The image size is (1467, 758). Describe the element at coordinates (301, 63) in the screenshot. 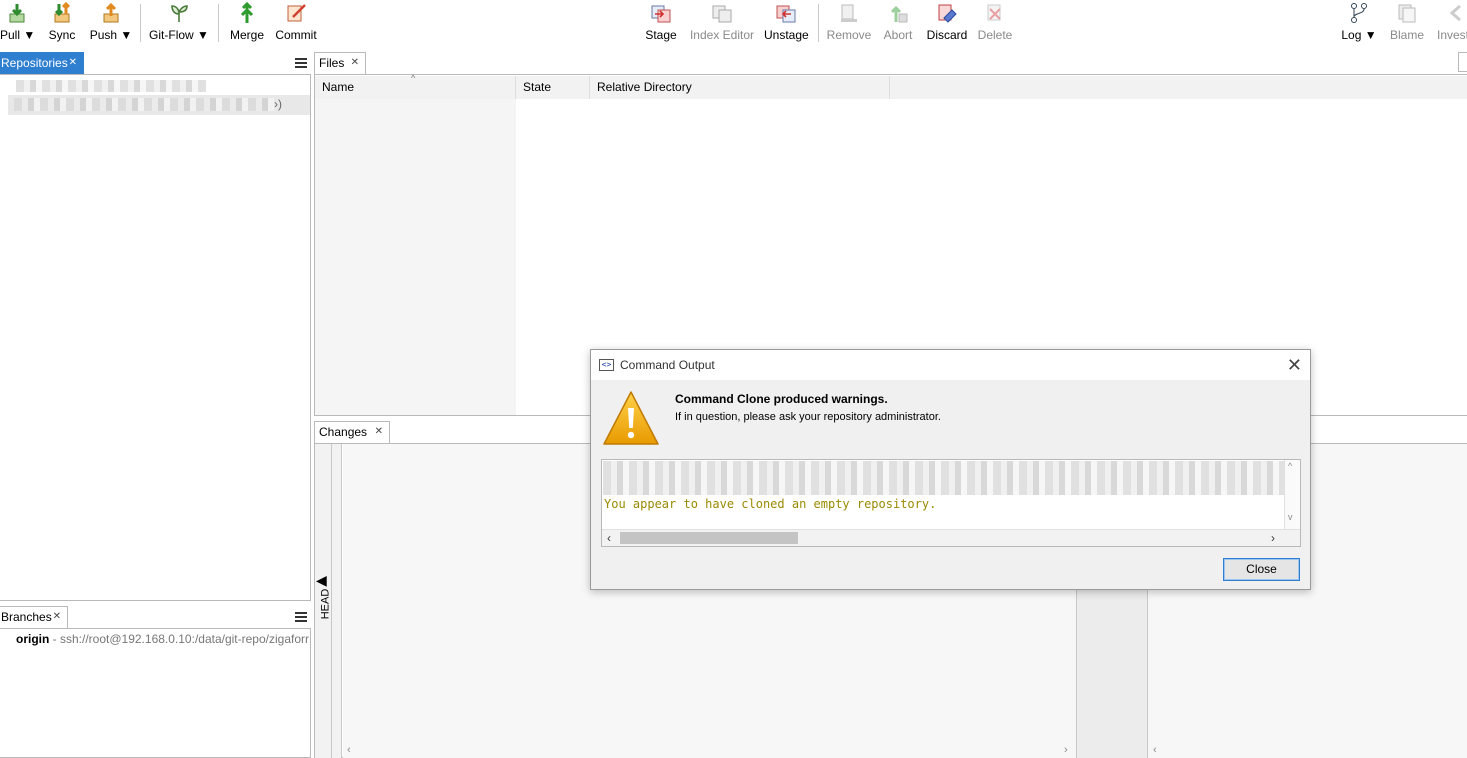

I see `repositories-menu-icon` at that location.